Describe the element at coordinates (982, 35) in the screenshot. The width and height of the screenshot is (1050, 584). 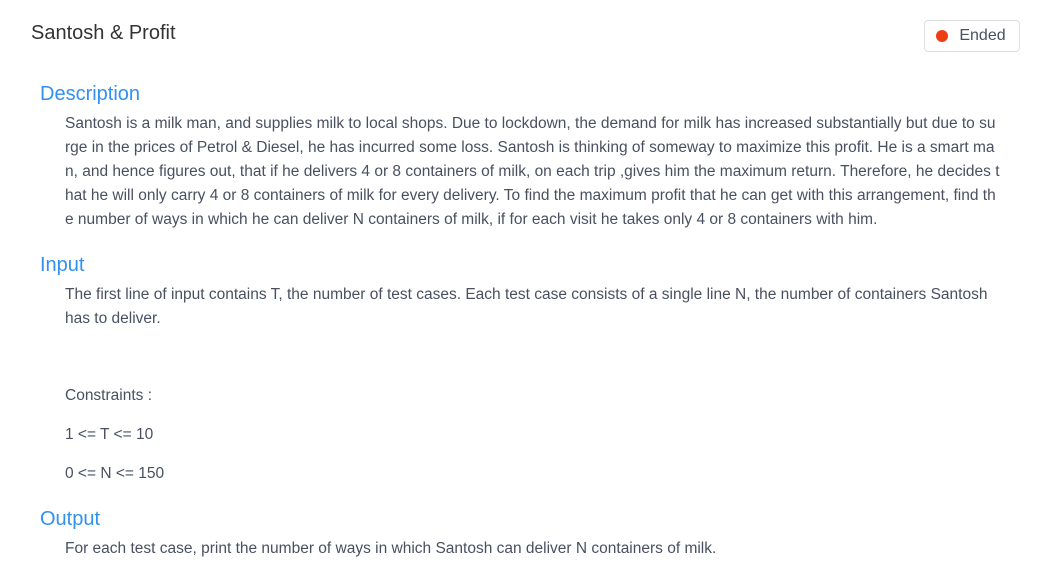
I see `status-label: Ended` at that location.